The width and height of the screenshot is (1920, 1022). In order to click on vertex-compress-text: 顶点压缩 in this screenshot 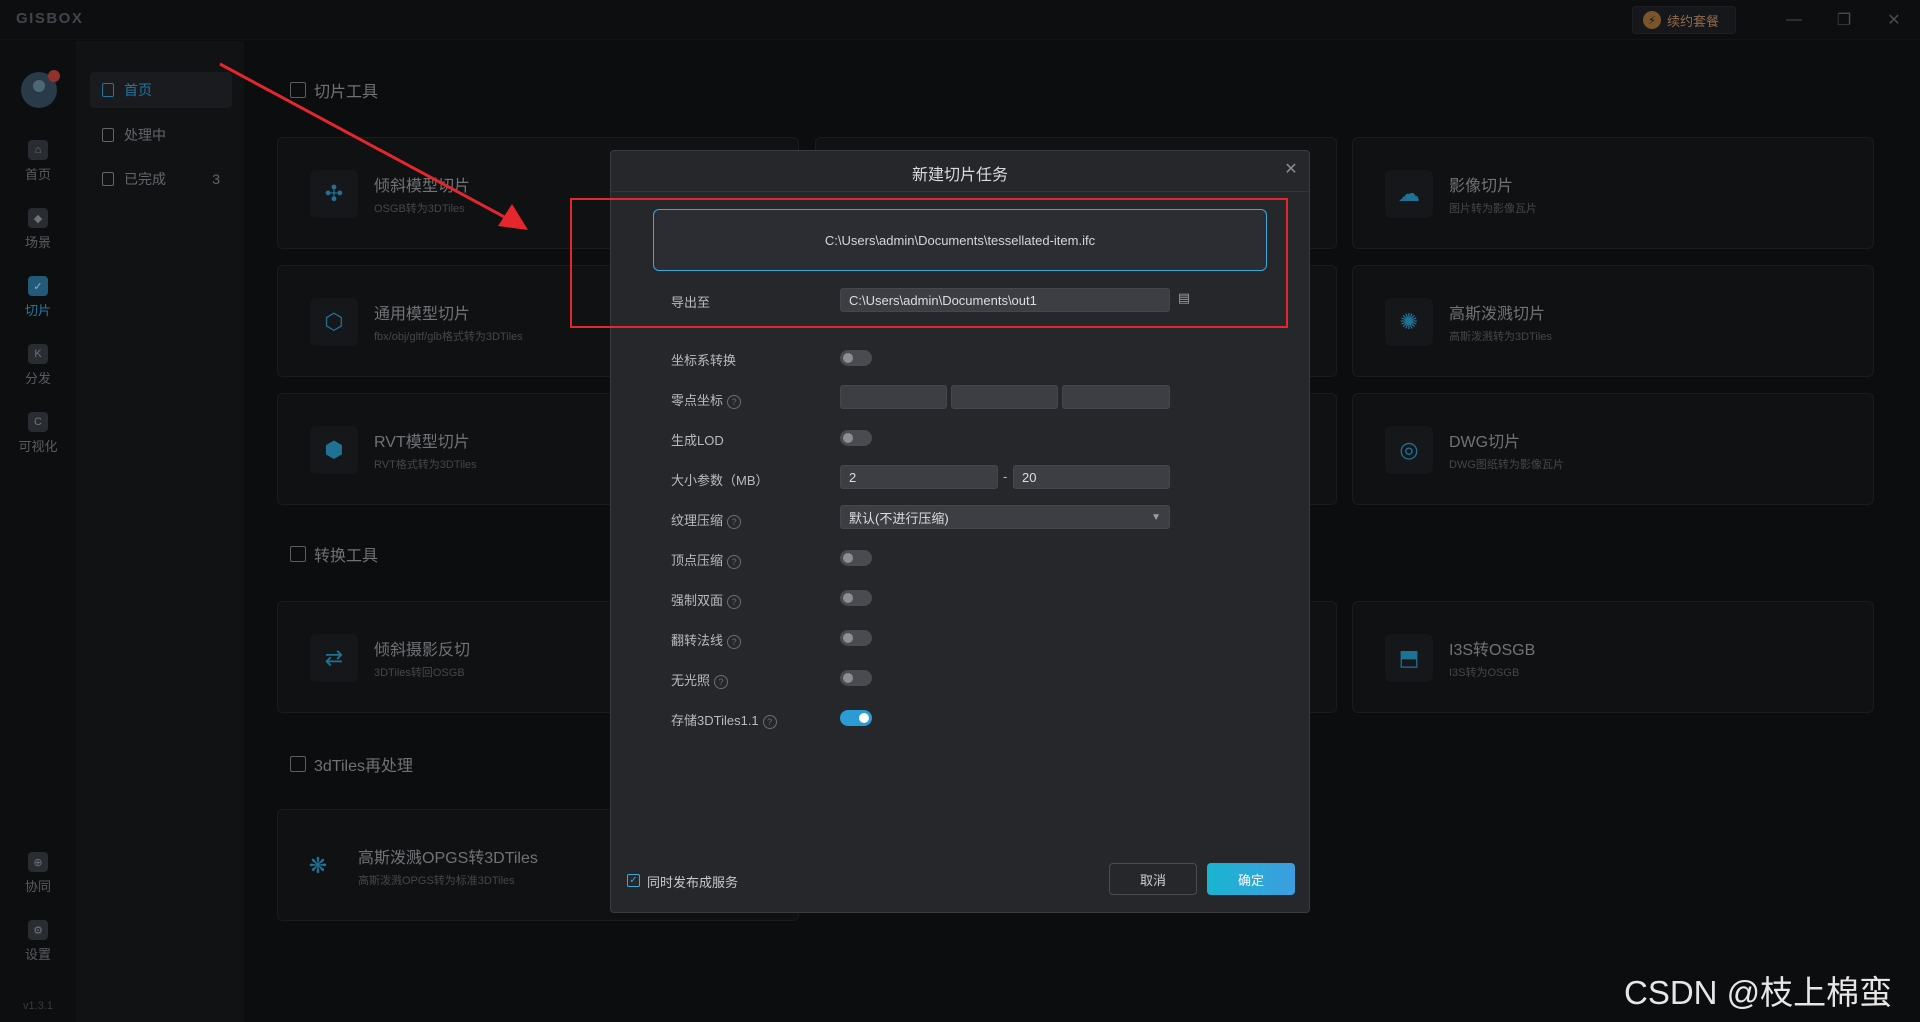, I will do `click(697, 560)`.